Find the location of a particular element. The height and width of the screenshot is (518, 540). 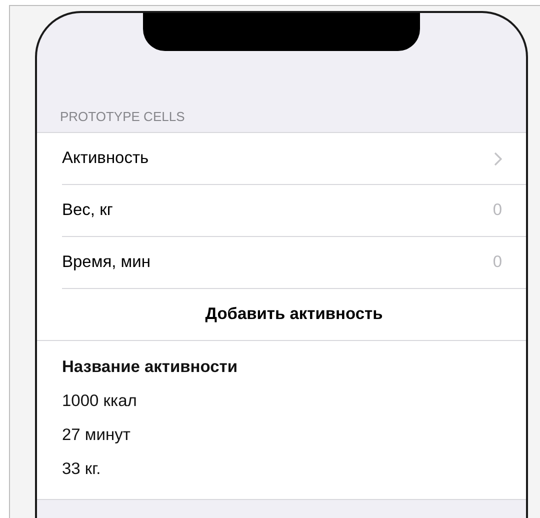

activity-detail-text: 27 минут is located at coordinates (97, 435).